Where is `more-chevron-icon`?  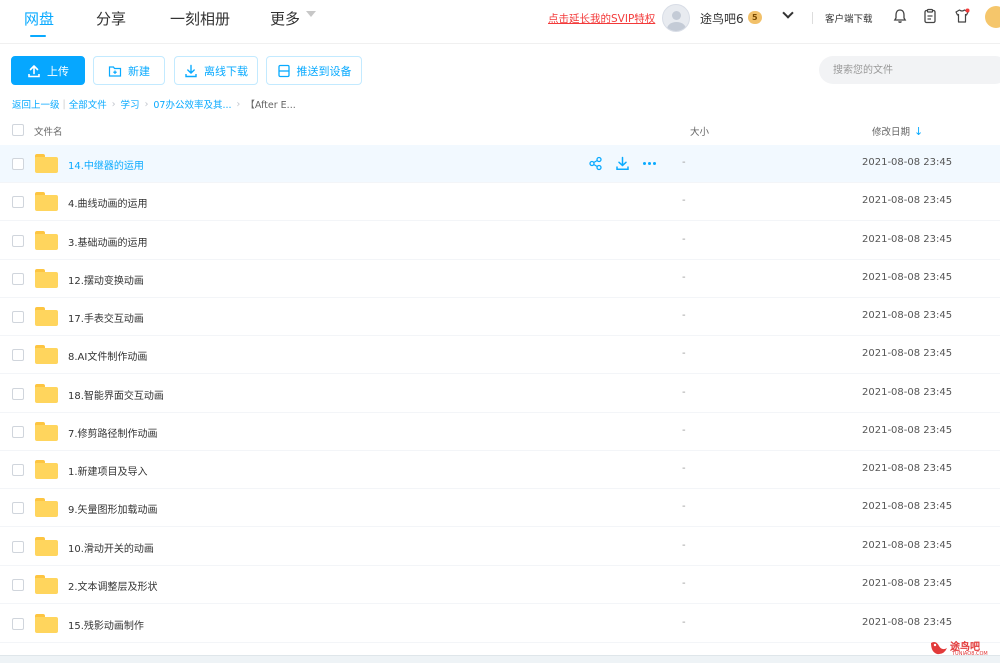
more-chevron-icon is located at coordinates (311, 14).